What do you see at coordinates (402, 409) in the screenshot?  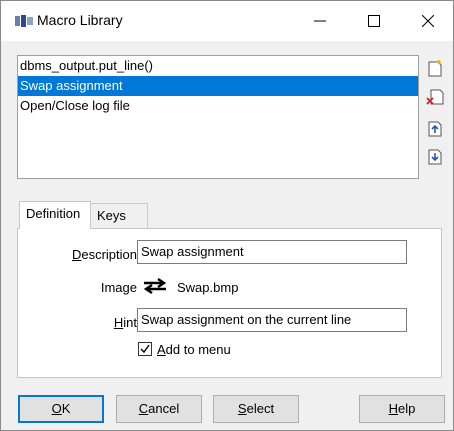 I see `help-button: Help` at bounding box center [402, 409].